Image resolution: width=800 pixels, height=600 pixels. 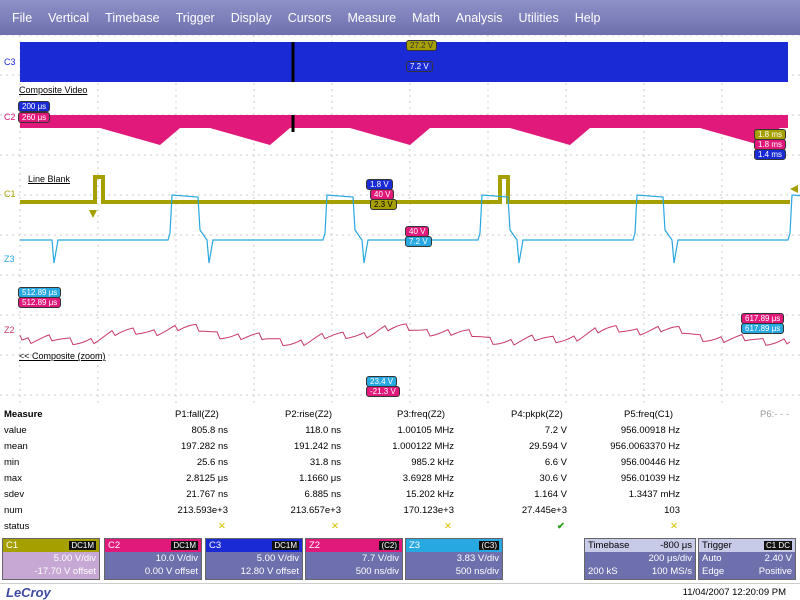 What do you see at coordinates (202, 510) in the screenshot?
I see `measure-cell: 213.593e+3` at bounding box center [202, 510].